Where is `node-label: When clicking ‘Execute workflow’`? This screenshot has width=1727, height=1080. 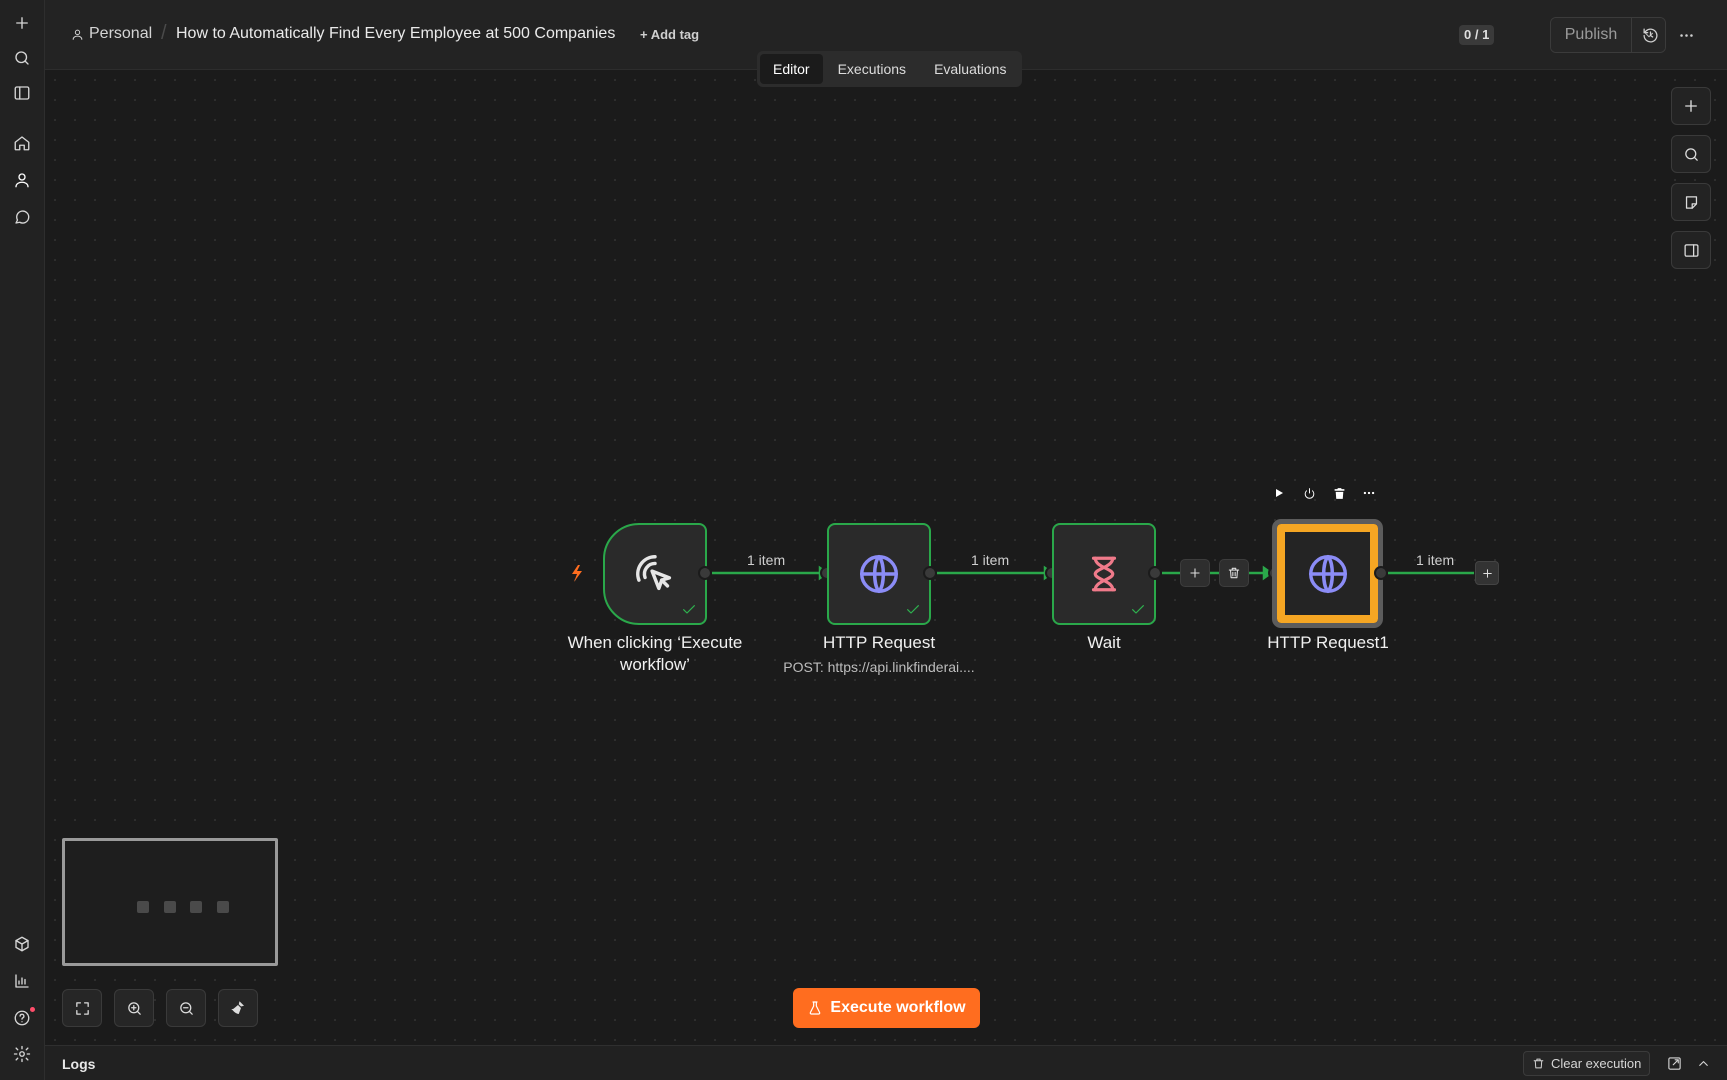
node-label: When clicking ‘Execute workflow’ is located at coordinates (655, 653).